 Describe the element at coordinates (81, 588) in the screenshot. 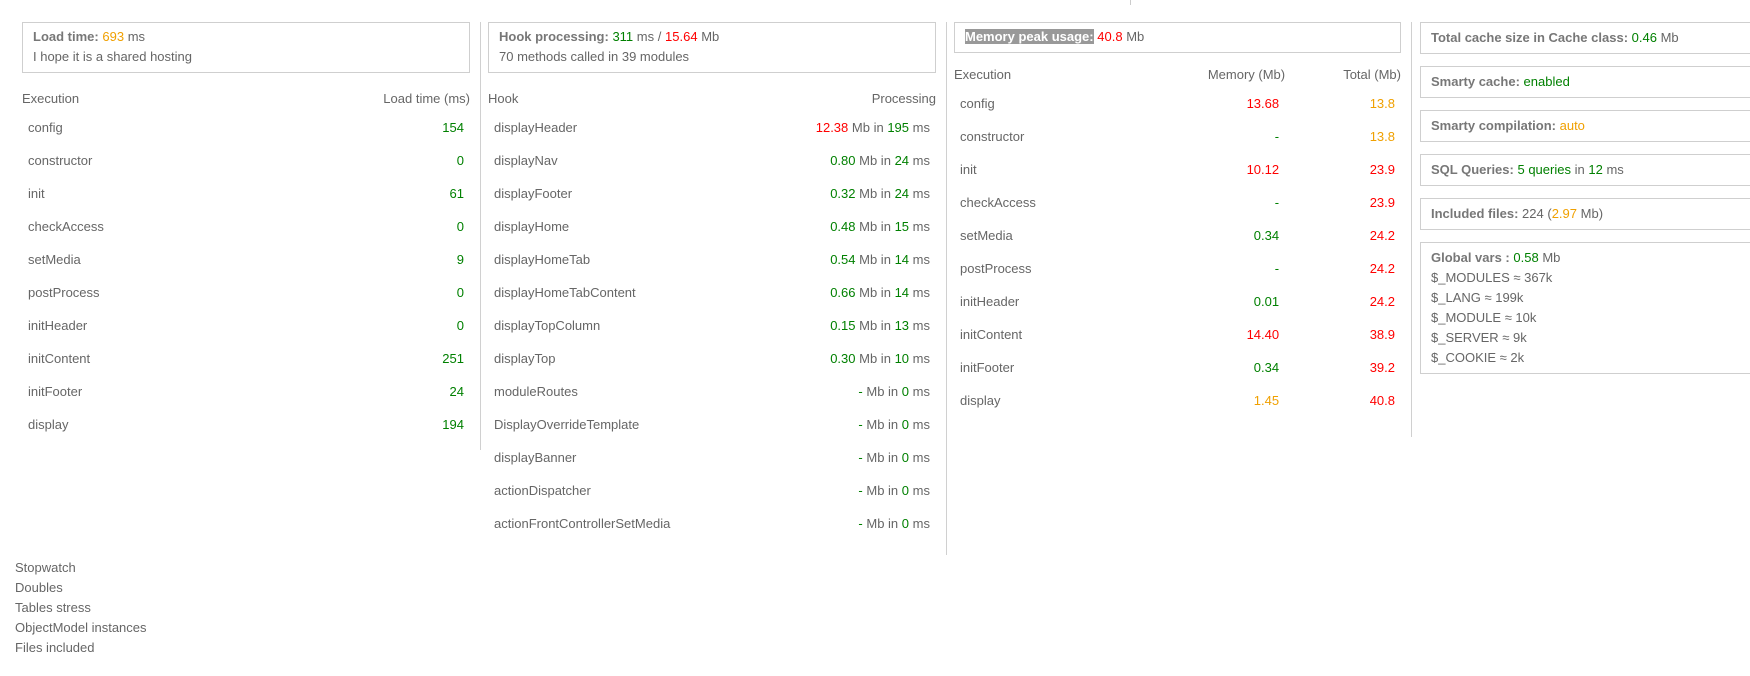

I see `debug-link: Doubles` at that location.